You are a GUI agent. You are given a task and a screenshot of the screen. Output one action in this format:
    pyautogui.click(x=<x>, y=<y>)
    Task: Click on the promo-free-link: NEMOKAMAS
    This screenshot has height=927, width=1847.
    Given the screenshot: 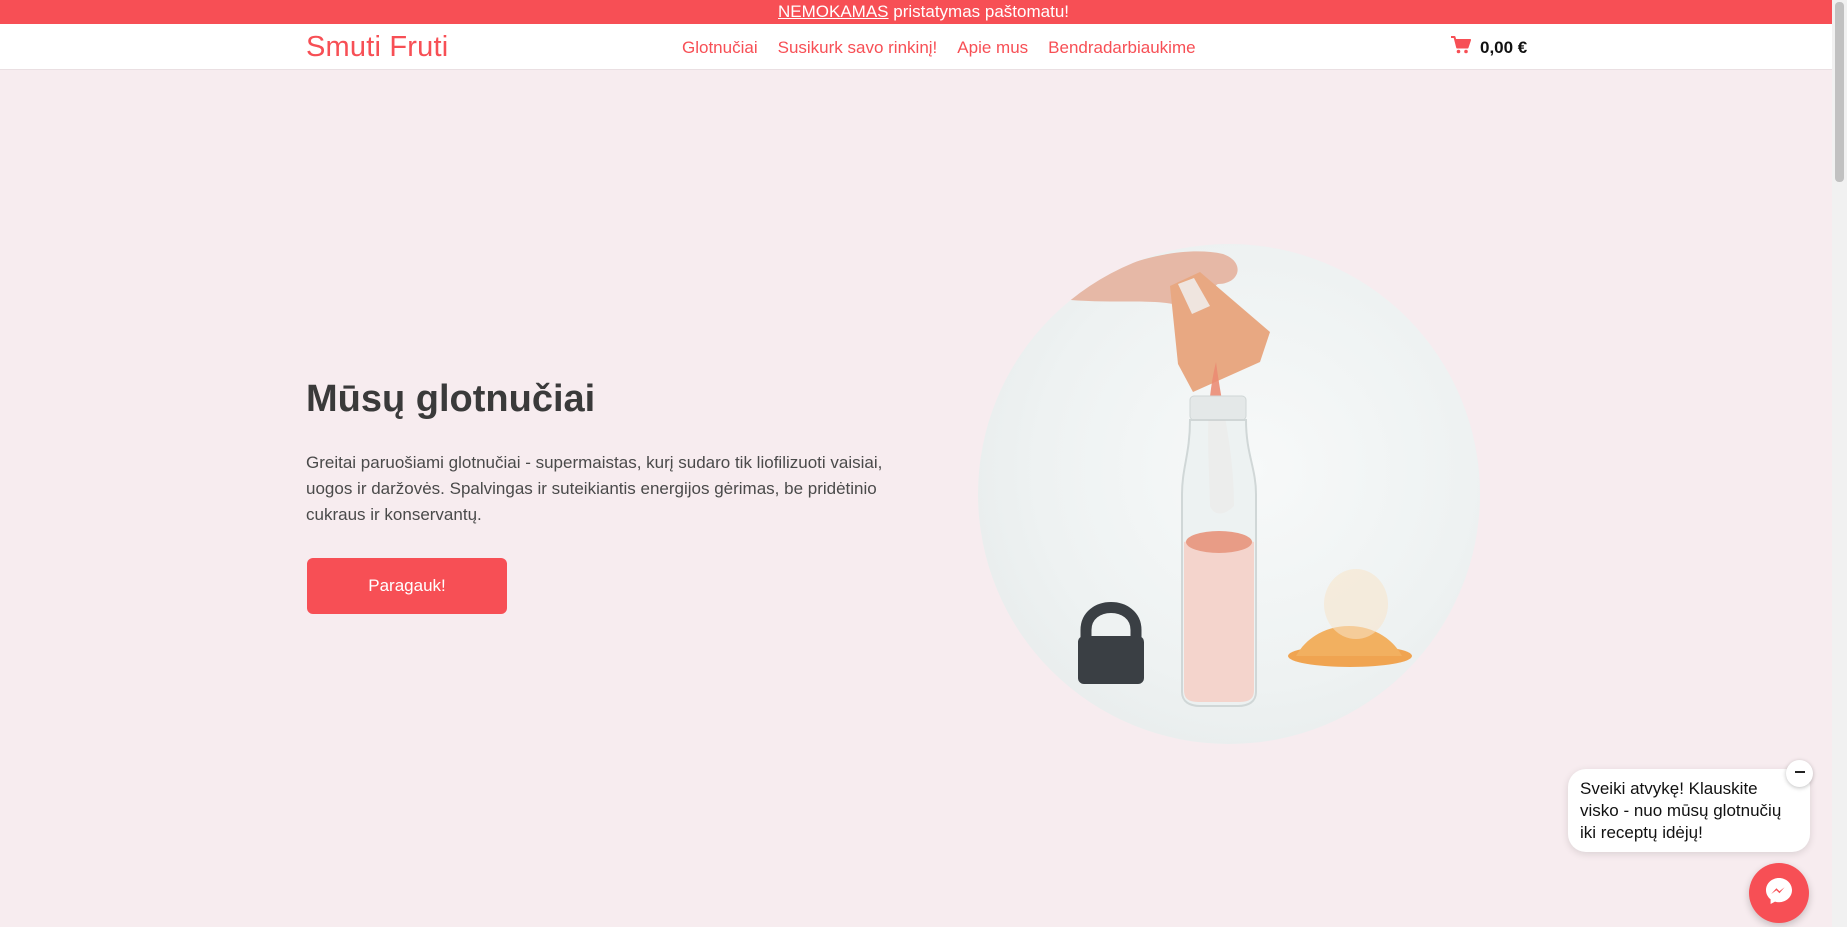 What is the action you would take?
    pyautogui.click(x=833, y=11)
    